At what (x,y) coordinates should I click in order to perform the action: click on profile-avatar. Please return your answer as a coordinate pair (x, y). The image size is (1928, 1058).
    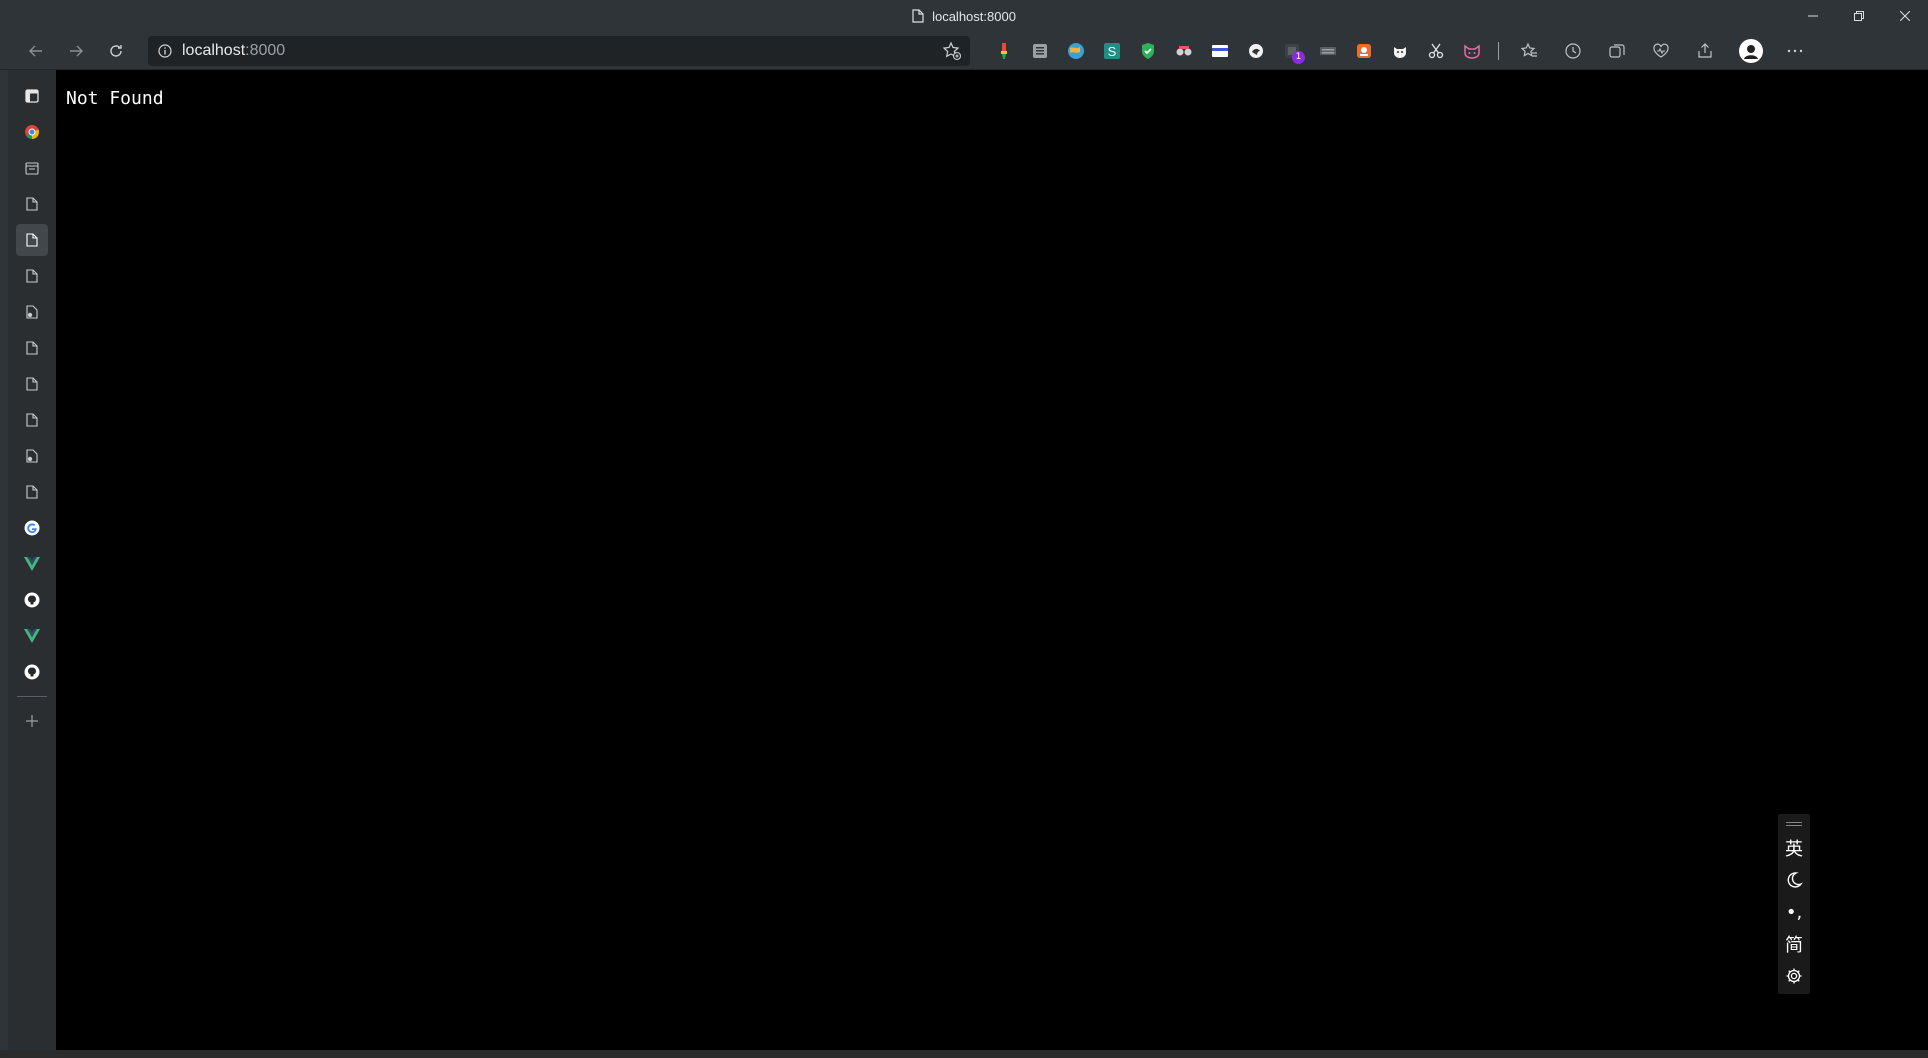
    Looking at the image, I should click on (1751, 50).